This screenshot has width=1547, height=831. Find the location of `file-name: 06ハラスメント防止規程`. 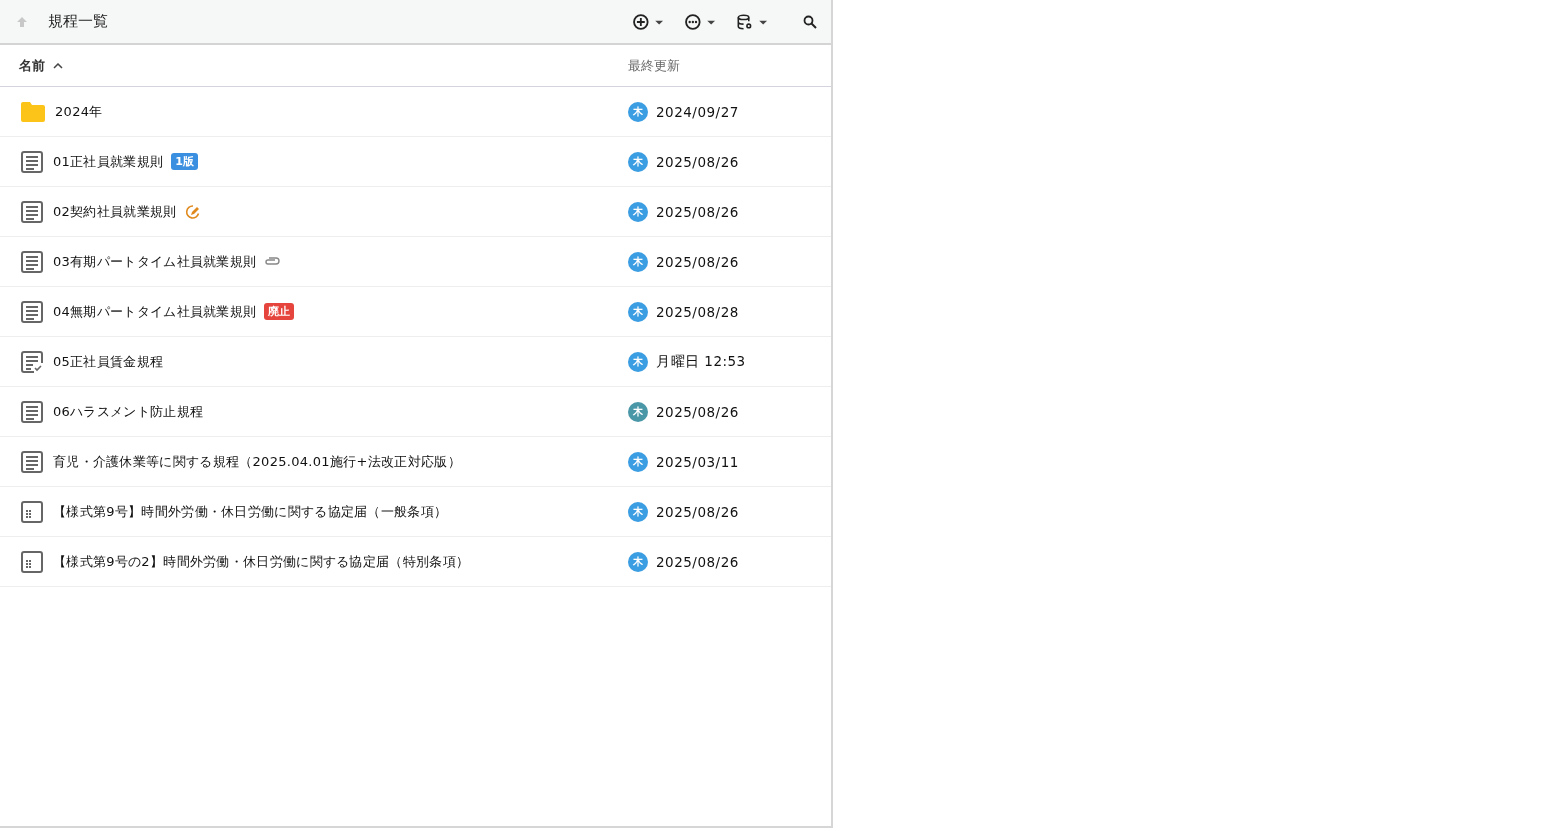

file-name: 06ハラスメント防止規程 is located at coordinates (128, 411).